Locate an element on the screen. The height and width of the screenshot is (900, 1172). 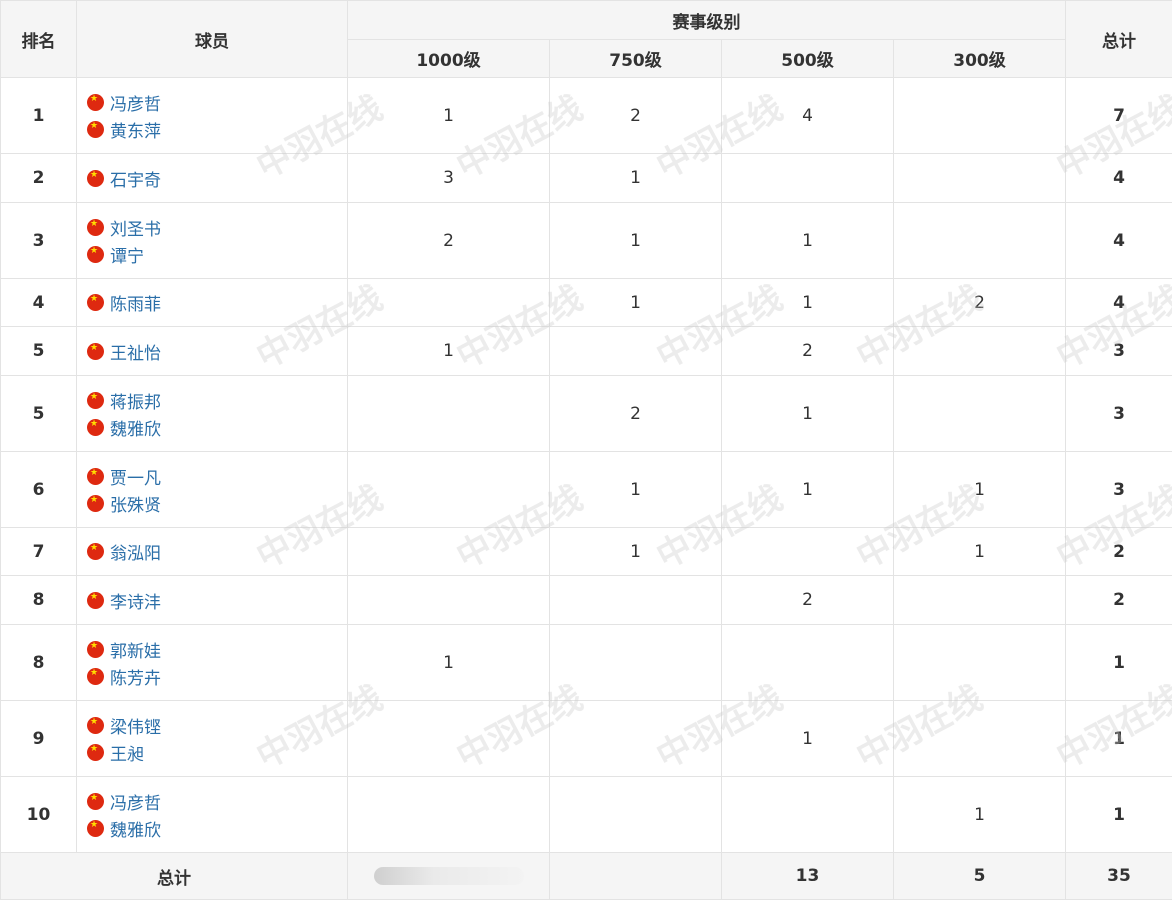
table-row: 4陈雨菲1124 is located at coordinates (586, 302).